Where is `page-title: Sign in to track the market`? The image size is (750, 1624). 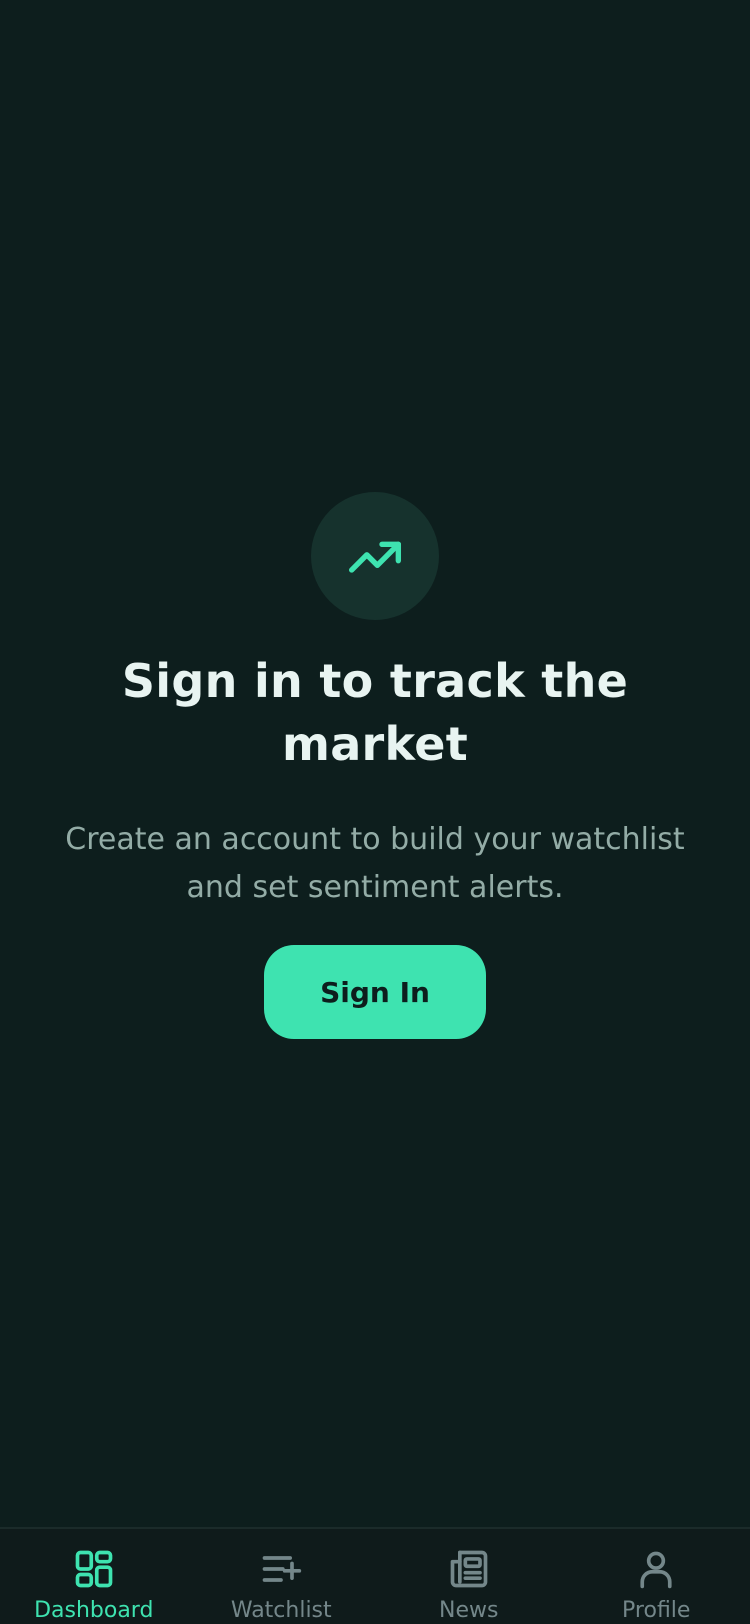 page-title: Sign in to track the market is located at coordinates (375, 712).